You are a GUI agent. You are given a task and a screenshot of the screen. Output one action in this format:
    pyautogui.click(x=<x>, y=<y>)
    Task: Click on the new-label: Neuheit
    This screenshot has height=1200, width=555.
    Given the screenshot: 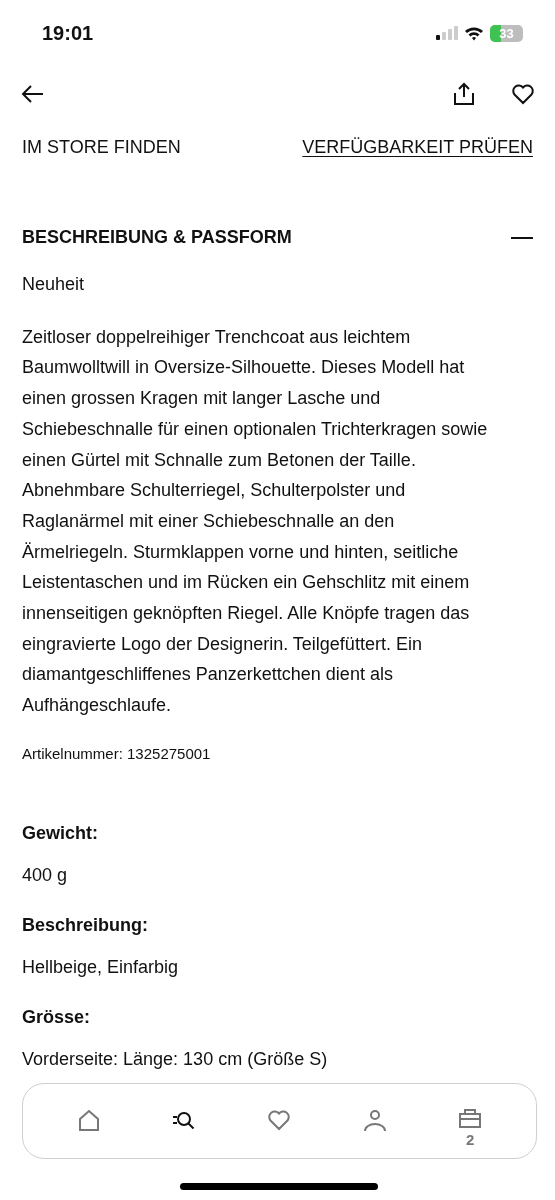 What is the action you would take?
    pyautogui.click(x=54, y=284)
    